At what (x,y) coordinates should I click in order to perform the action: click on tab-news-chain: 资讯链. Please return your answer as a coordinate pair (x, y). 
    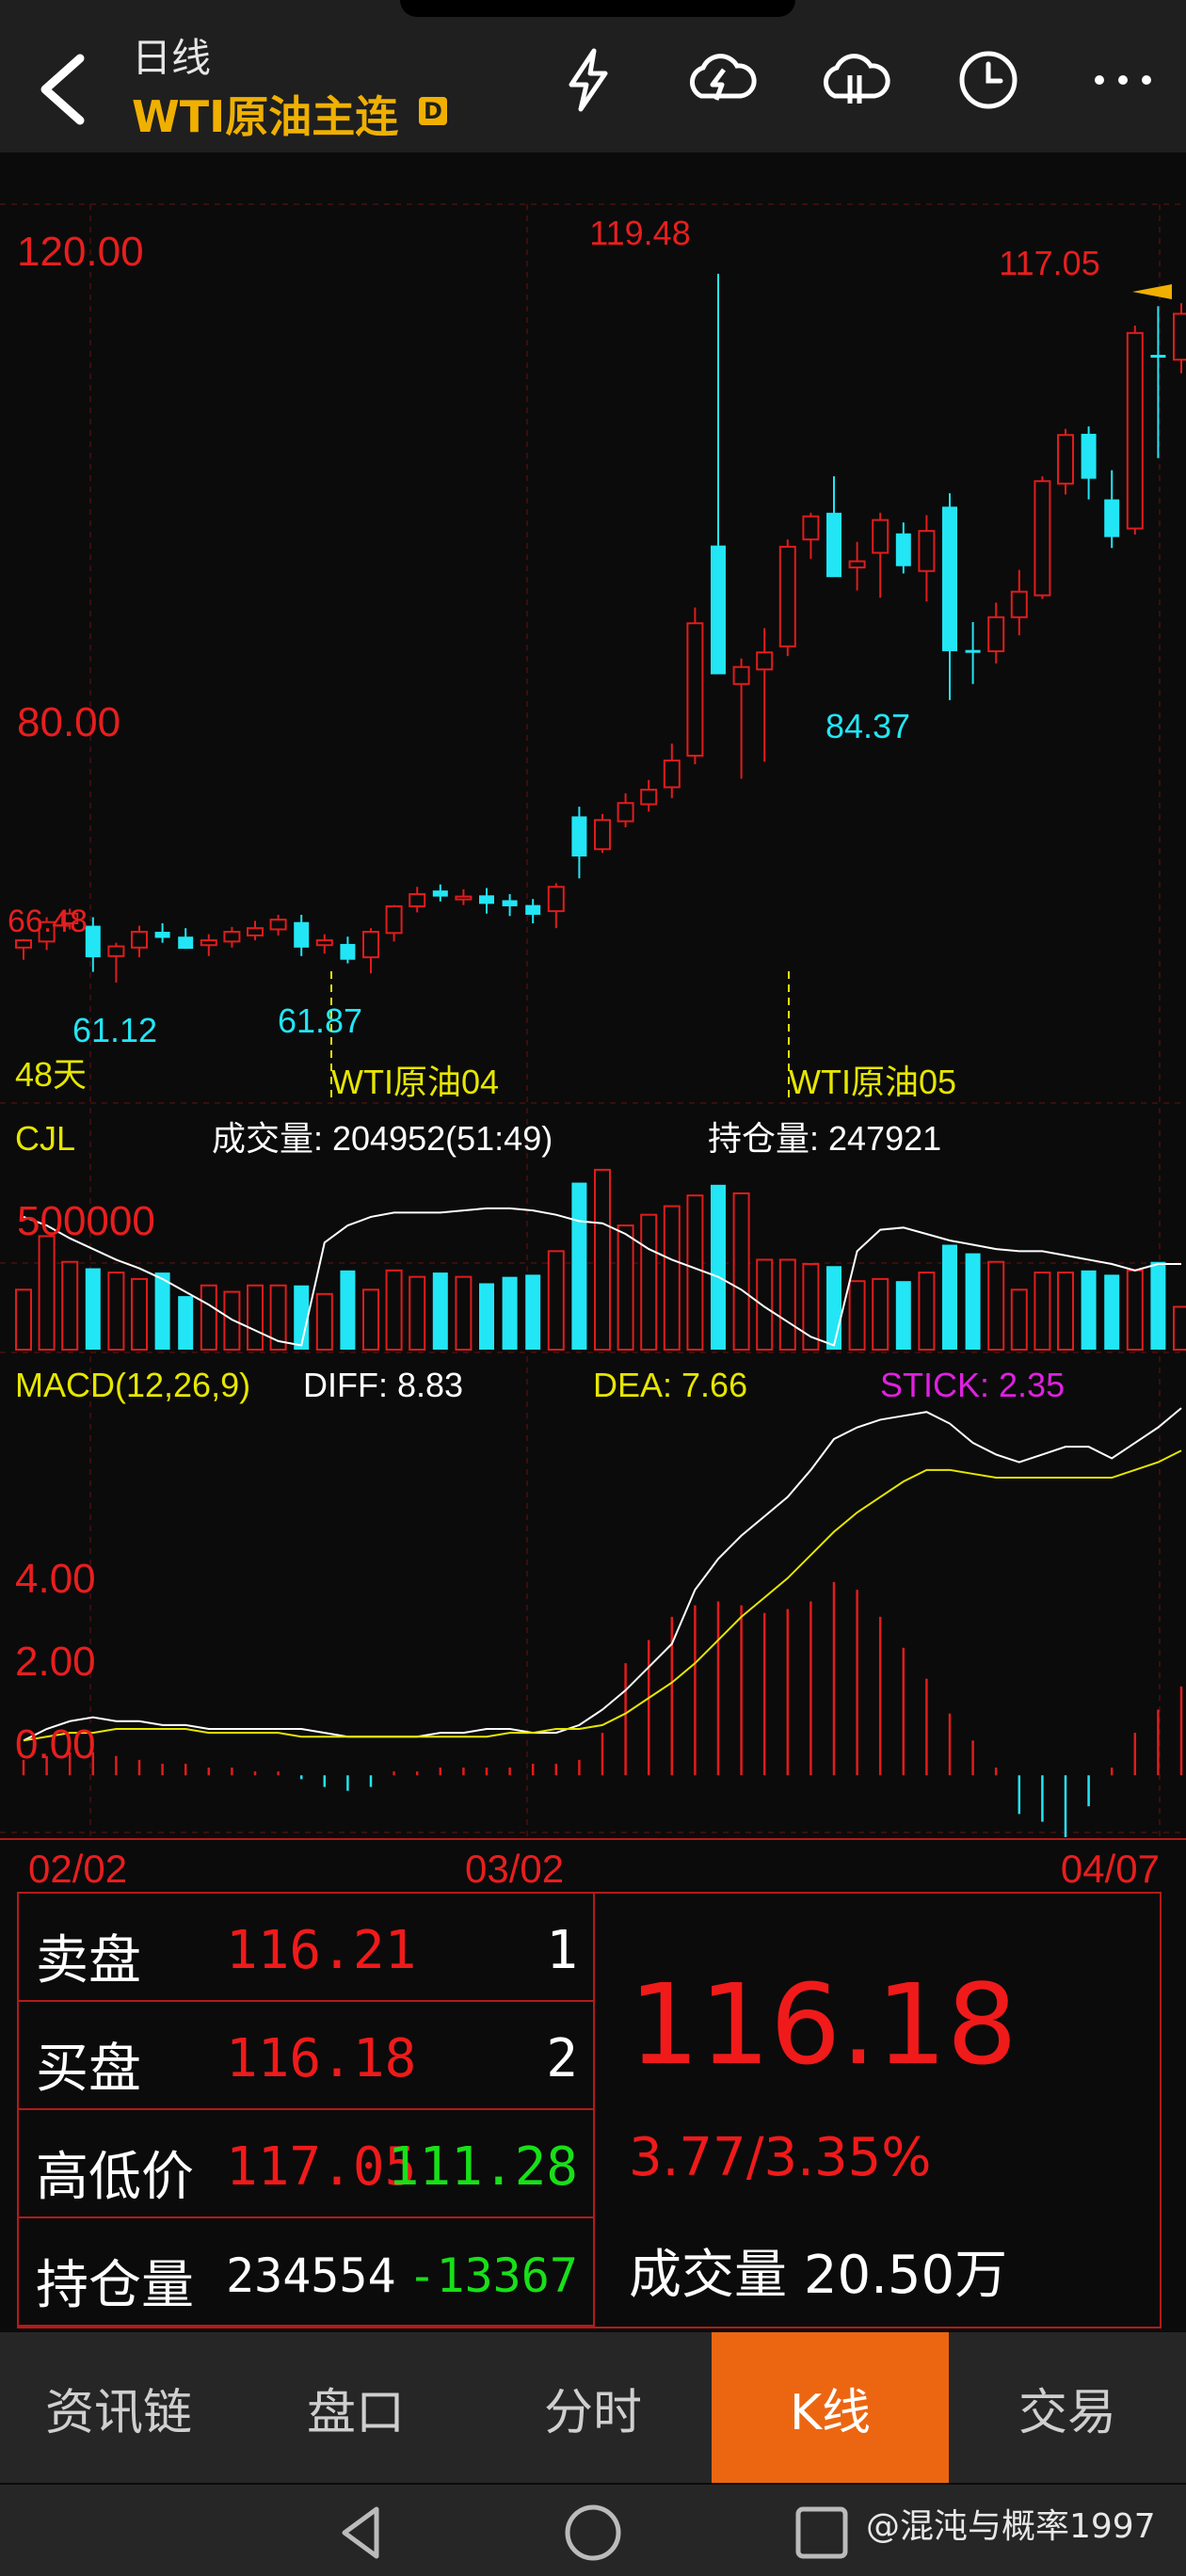
    Looking at the image, I should click on (118, 2407).